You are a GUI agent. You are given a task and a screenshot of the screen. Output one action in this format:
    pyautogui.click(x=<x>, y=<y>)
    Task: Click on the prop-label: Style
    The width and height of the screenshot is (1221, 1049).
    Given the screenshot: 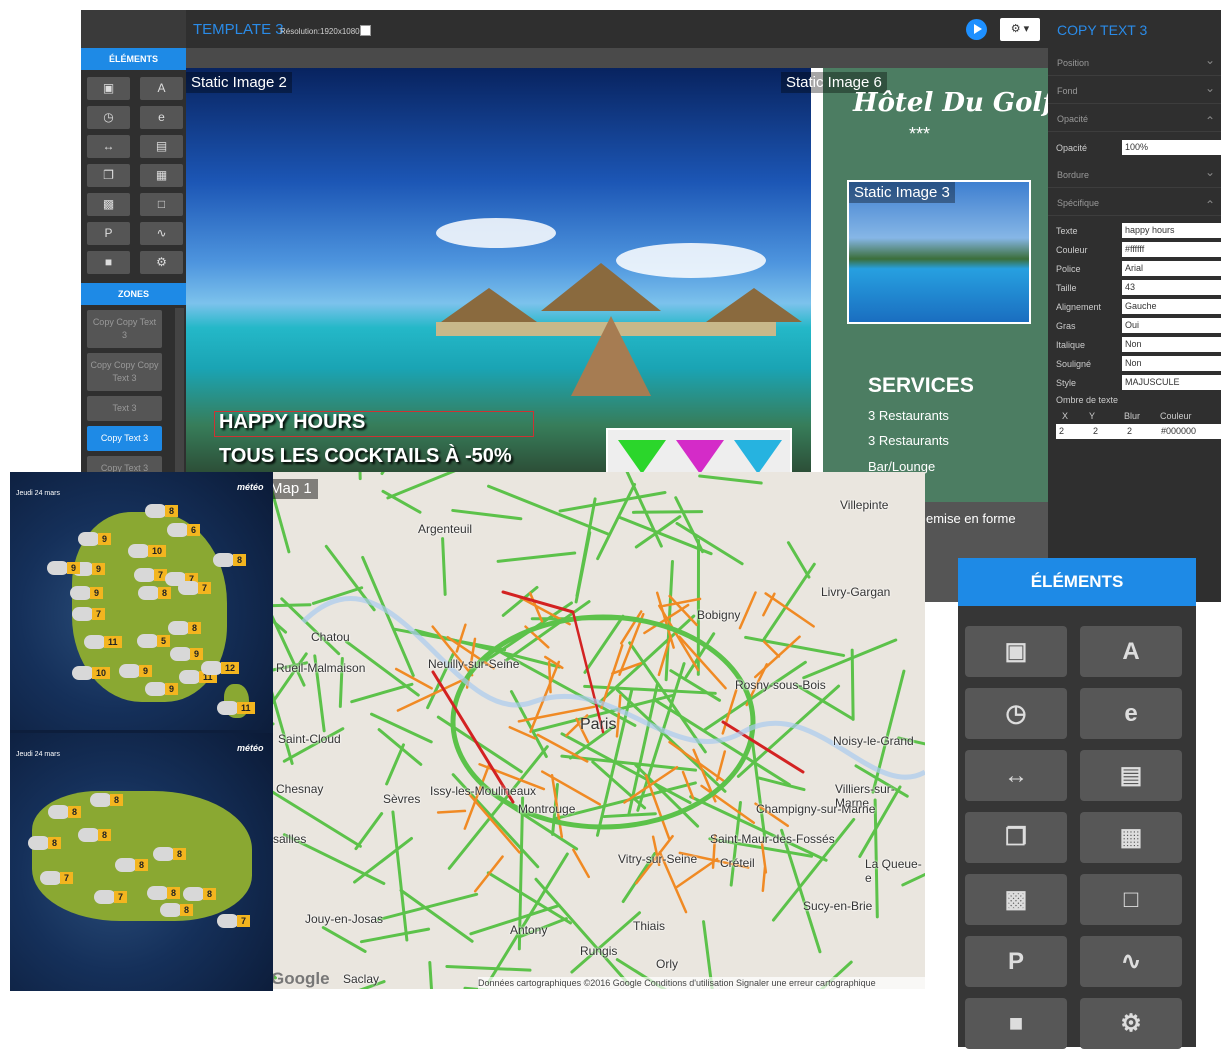 What is the action you would take?
    pyautogui.click(x=1066, y=383)
    